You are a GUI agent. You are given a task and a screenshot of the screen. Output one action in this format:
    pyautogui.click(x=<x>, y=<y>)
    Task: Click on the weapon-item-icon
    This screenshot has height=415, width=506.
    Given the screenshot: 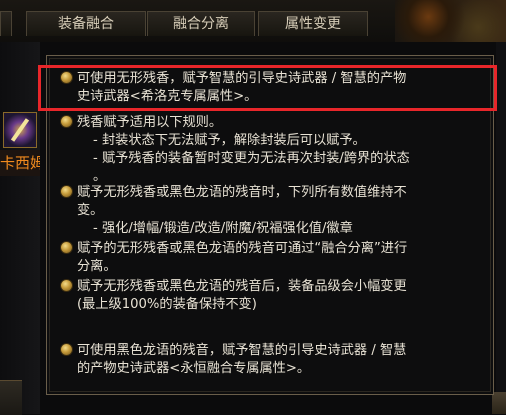 What is the action you would take?
    pyautogui.click(x=20, y=130)
    